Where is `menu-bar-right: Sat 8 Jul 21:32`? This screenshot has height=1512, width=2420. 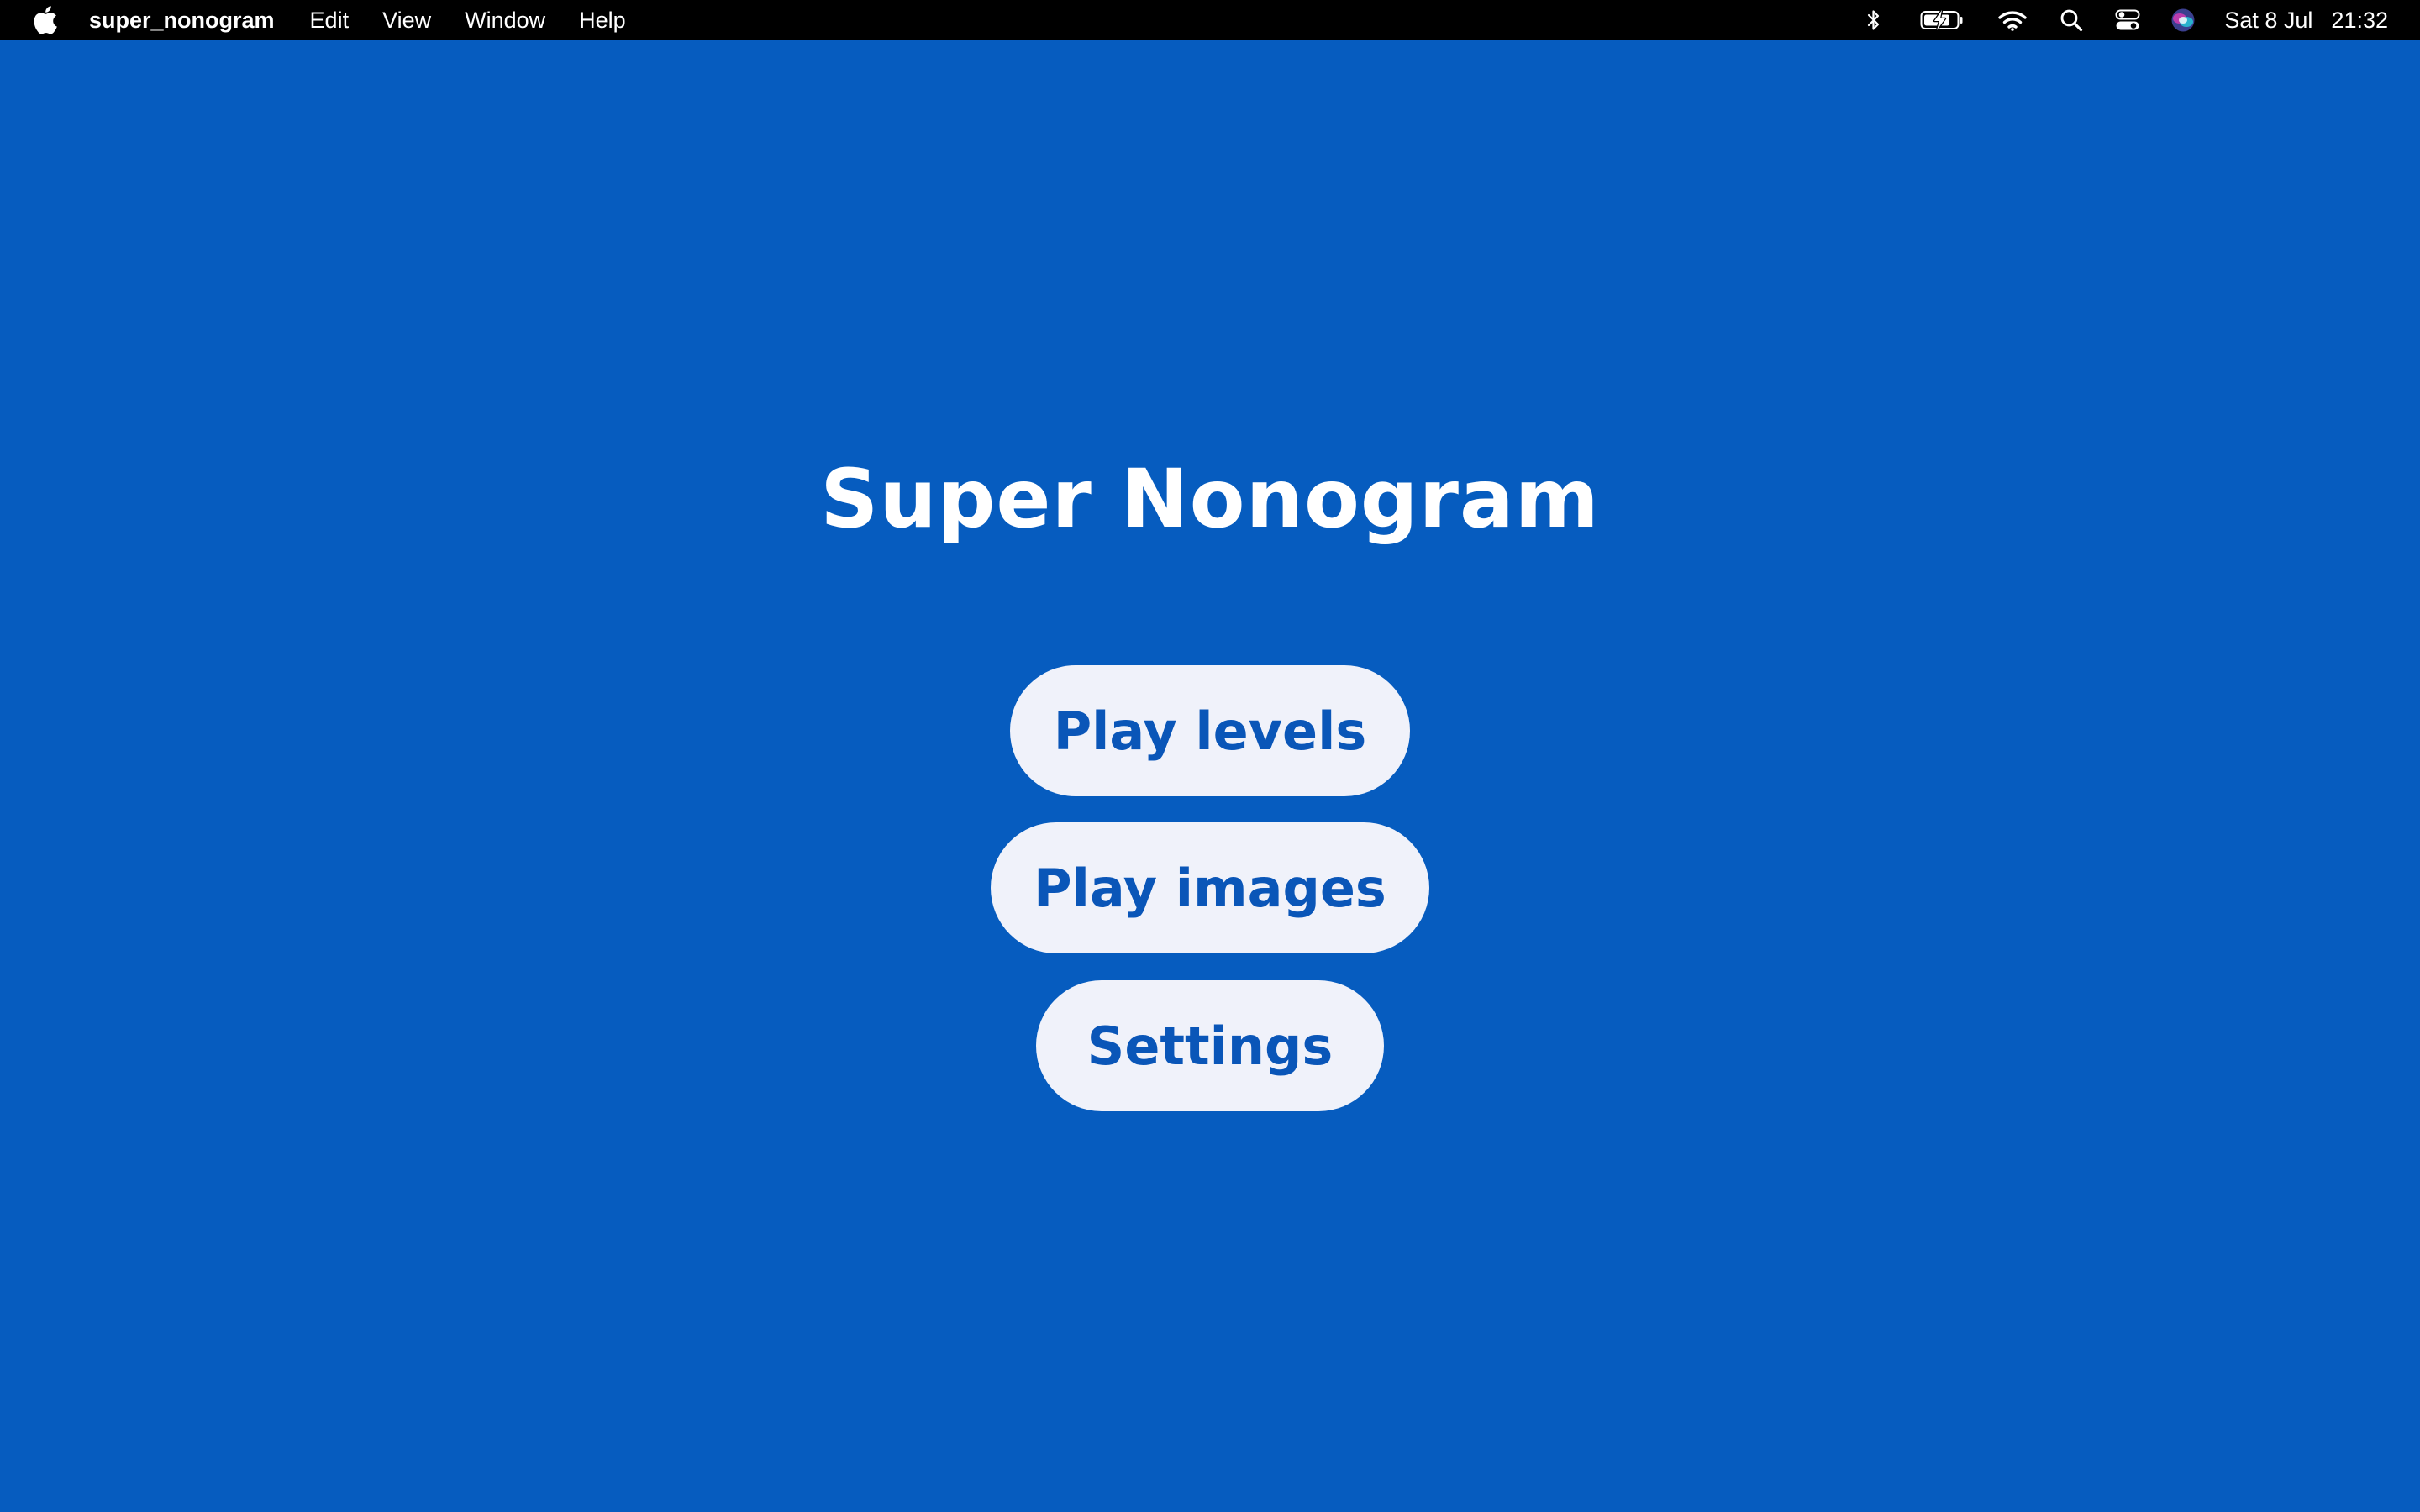 menu-bar-right: Sat 8 Jul 21:32 is located at coordinates (2126, 20).